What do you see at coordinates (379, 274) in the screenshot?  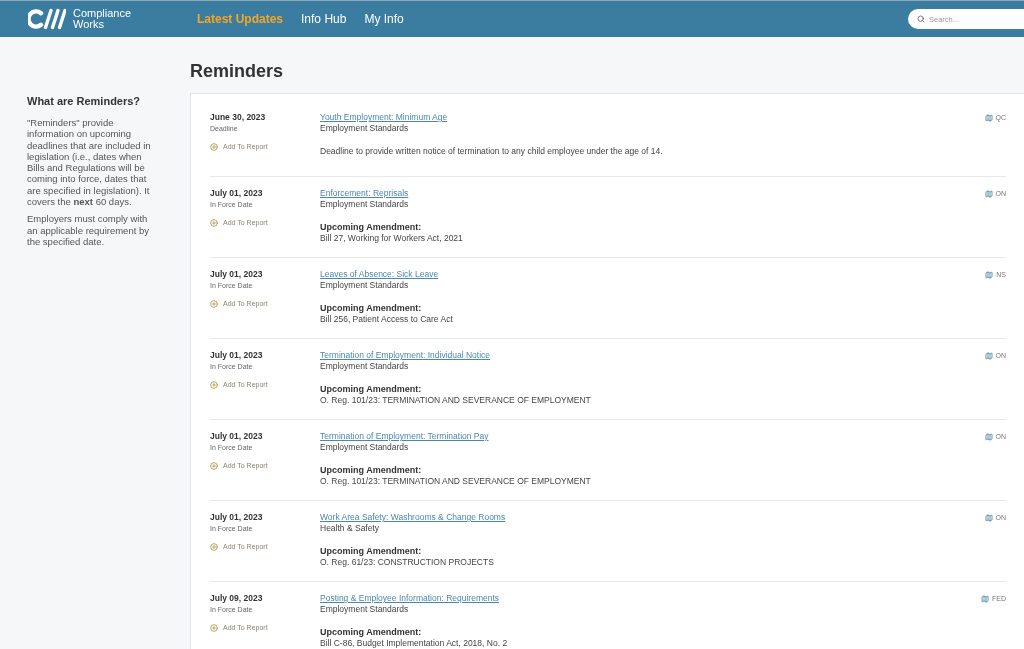 I see `reminder-title-link: Leaves of Absence: Sick Leave` at bounding box center [379, 274].